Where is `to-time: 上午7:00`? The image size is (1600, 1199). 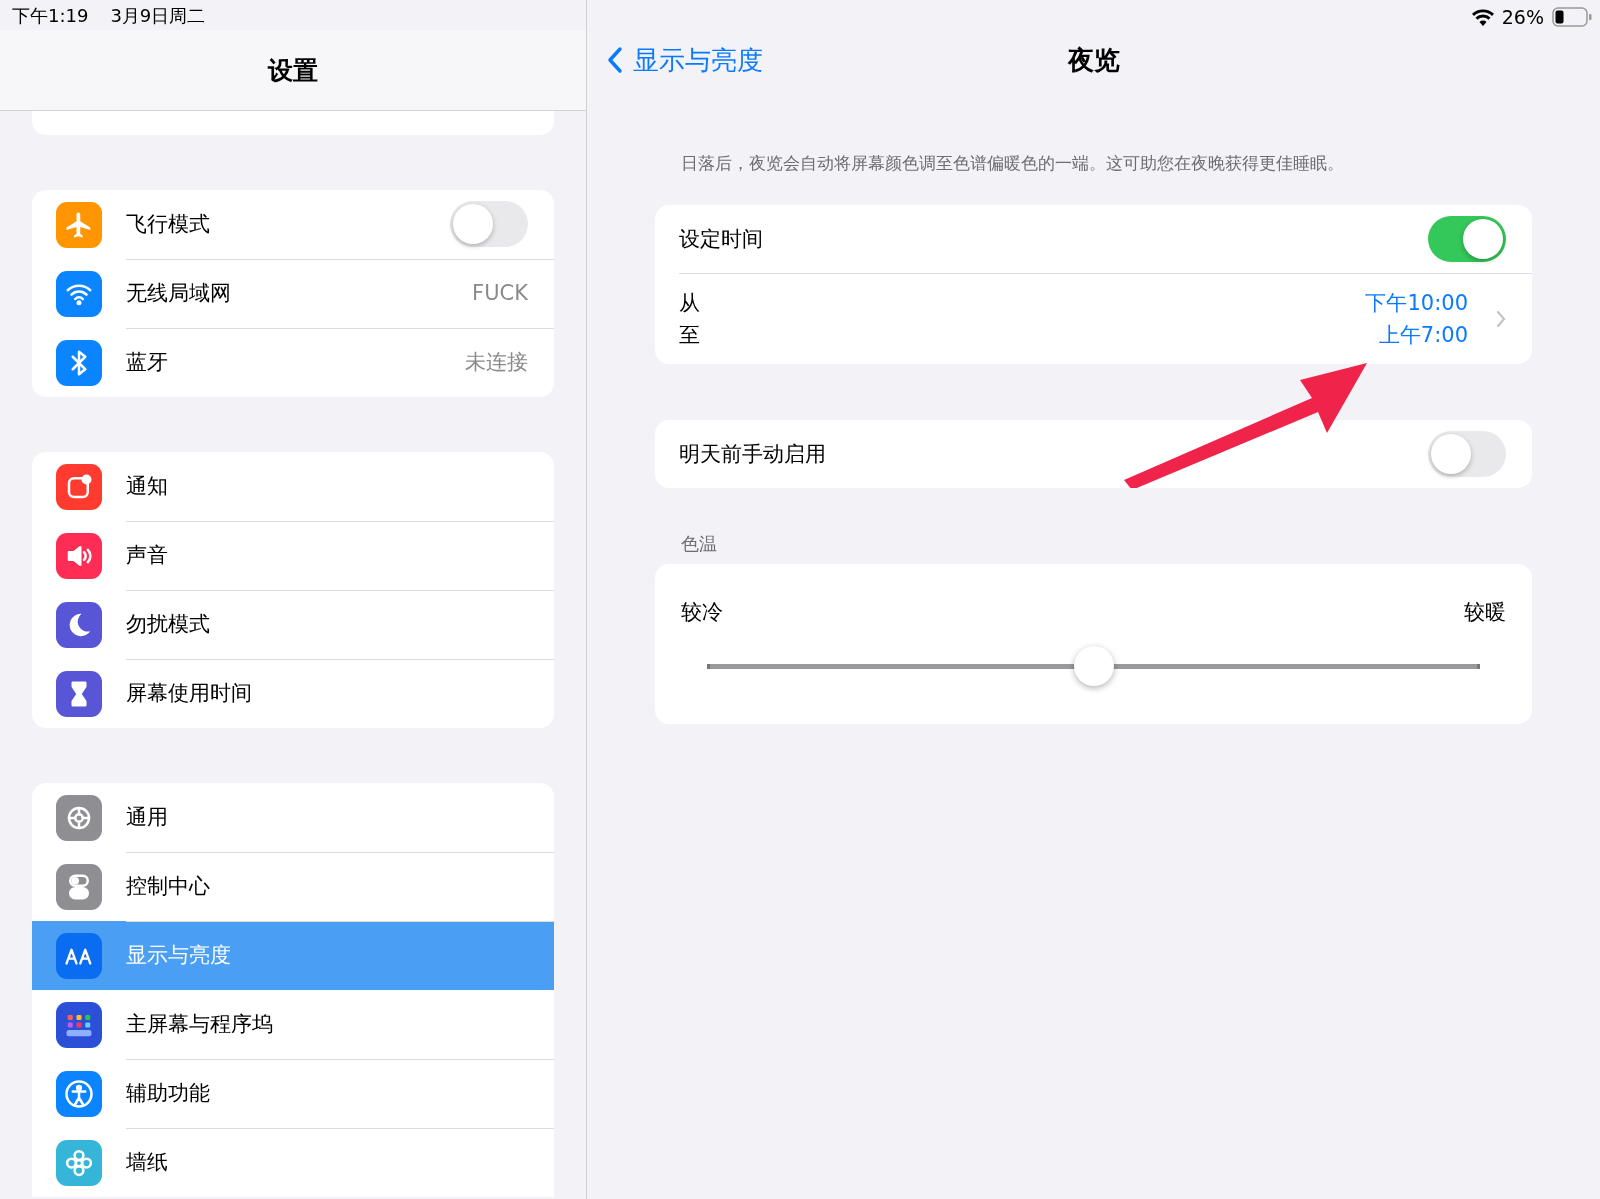 to-time: 上午7:00 is located at coordinates (1423, 335).